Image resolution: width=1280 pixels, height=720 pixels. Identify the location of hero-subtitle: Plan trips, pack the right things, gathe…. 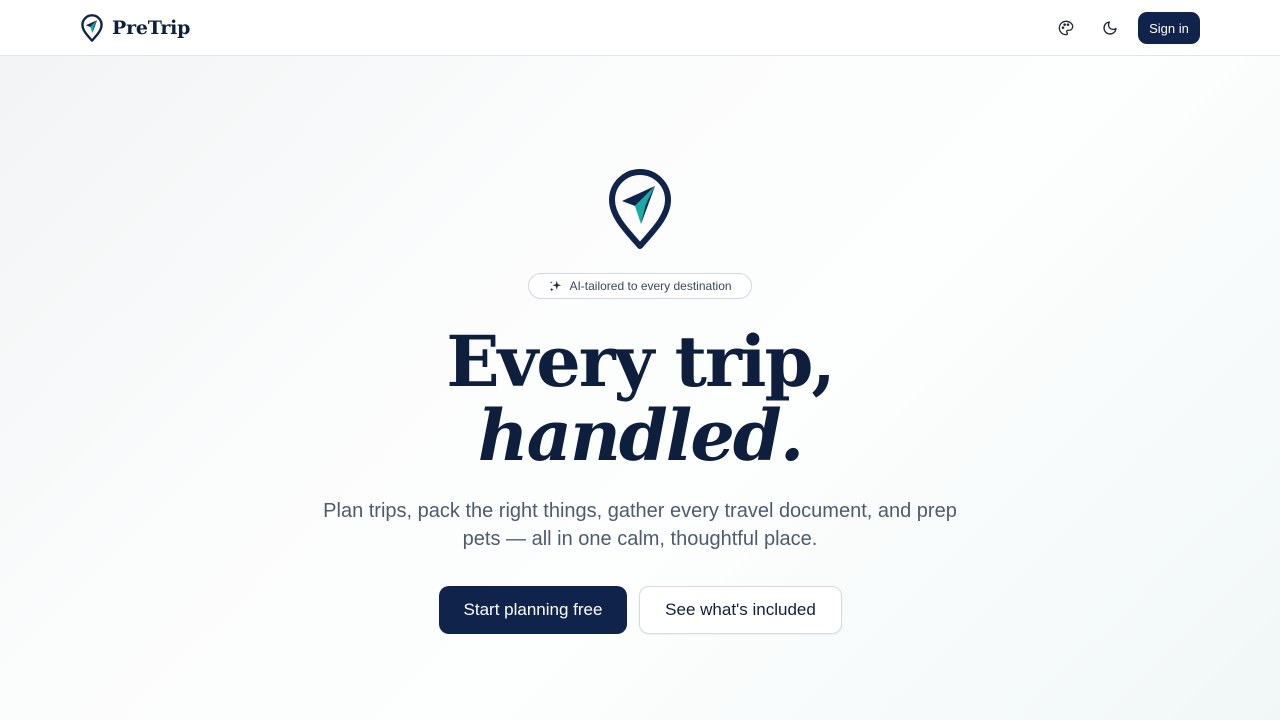
(640, 525).